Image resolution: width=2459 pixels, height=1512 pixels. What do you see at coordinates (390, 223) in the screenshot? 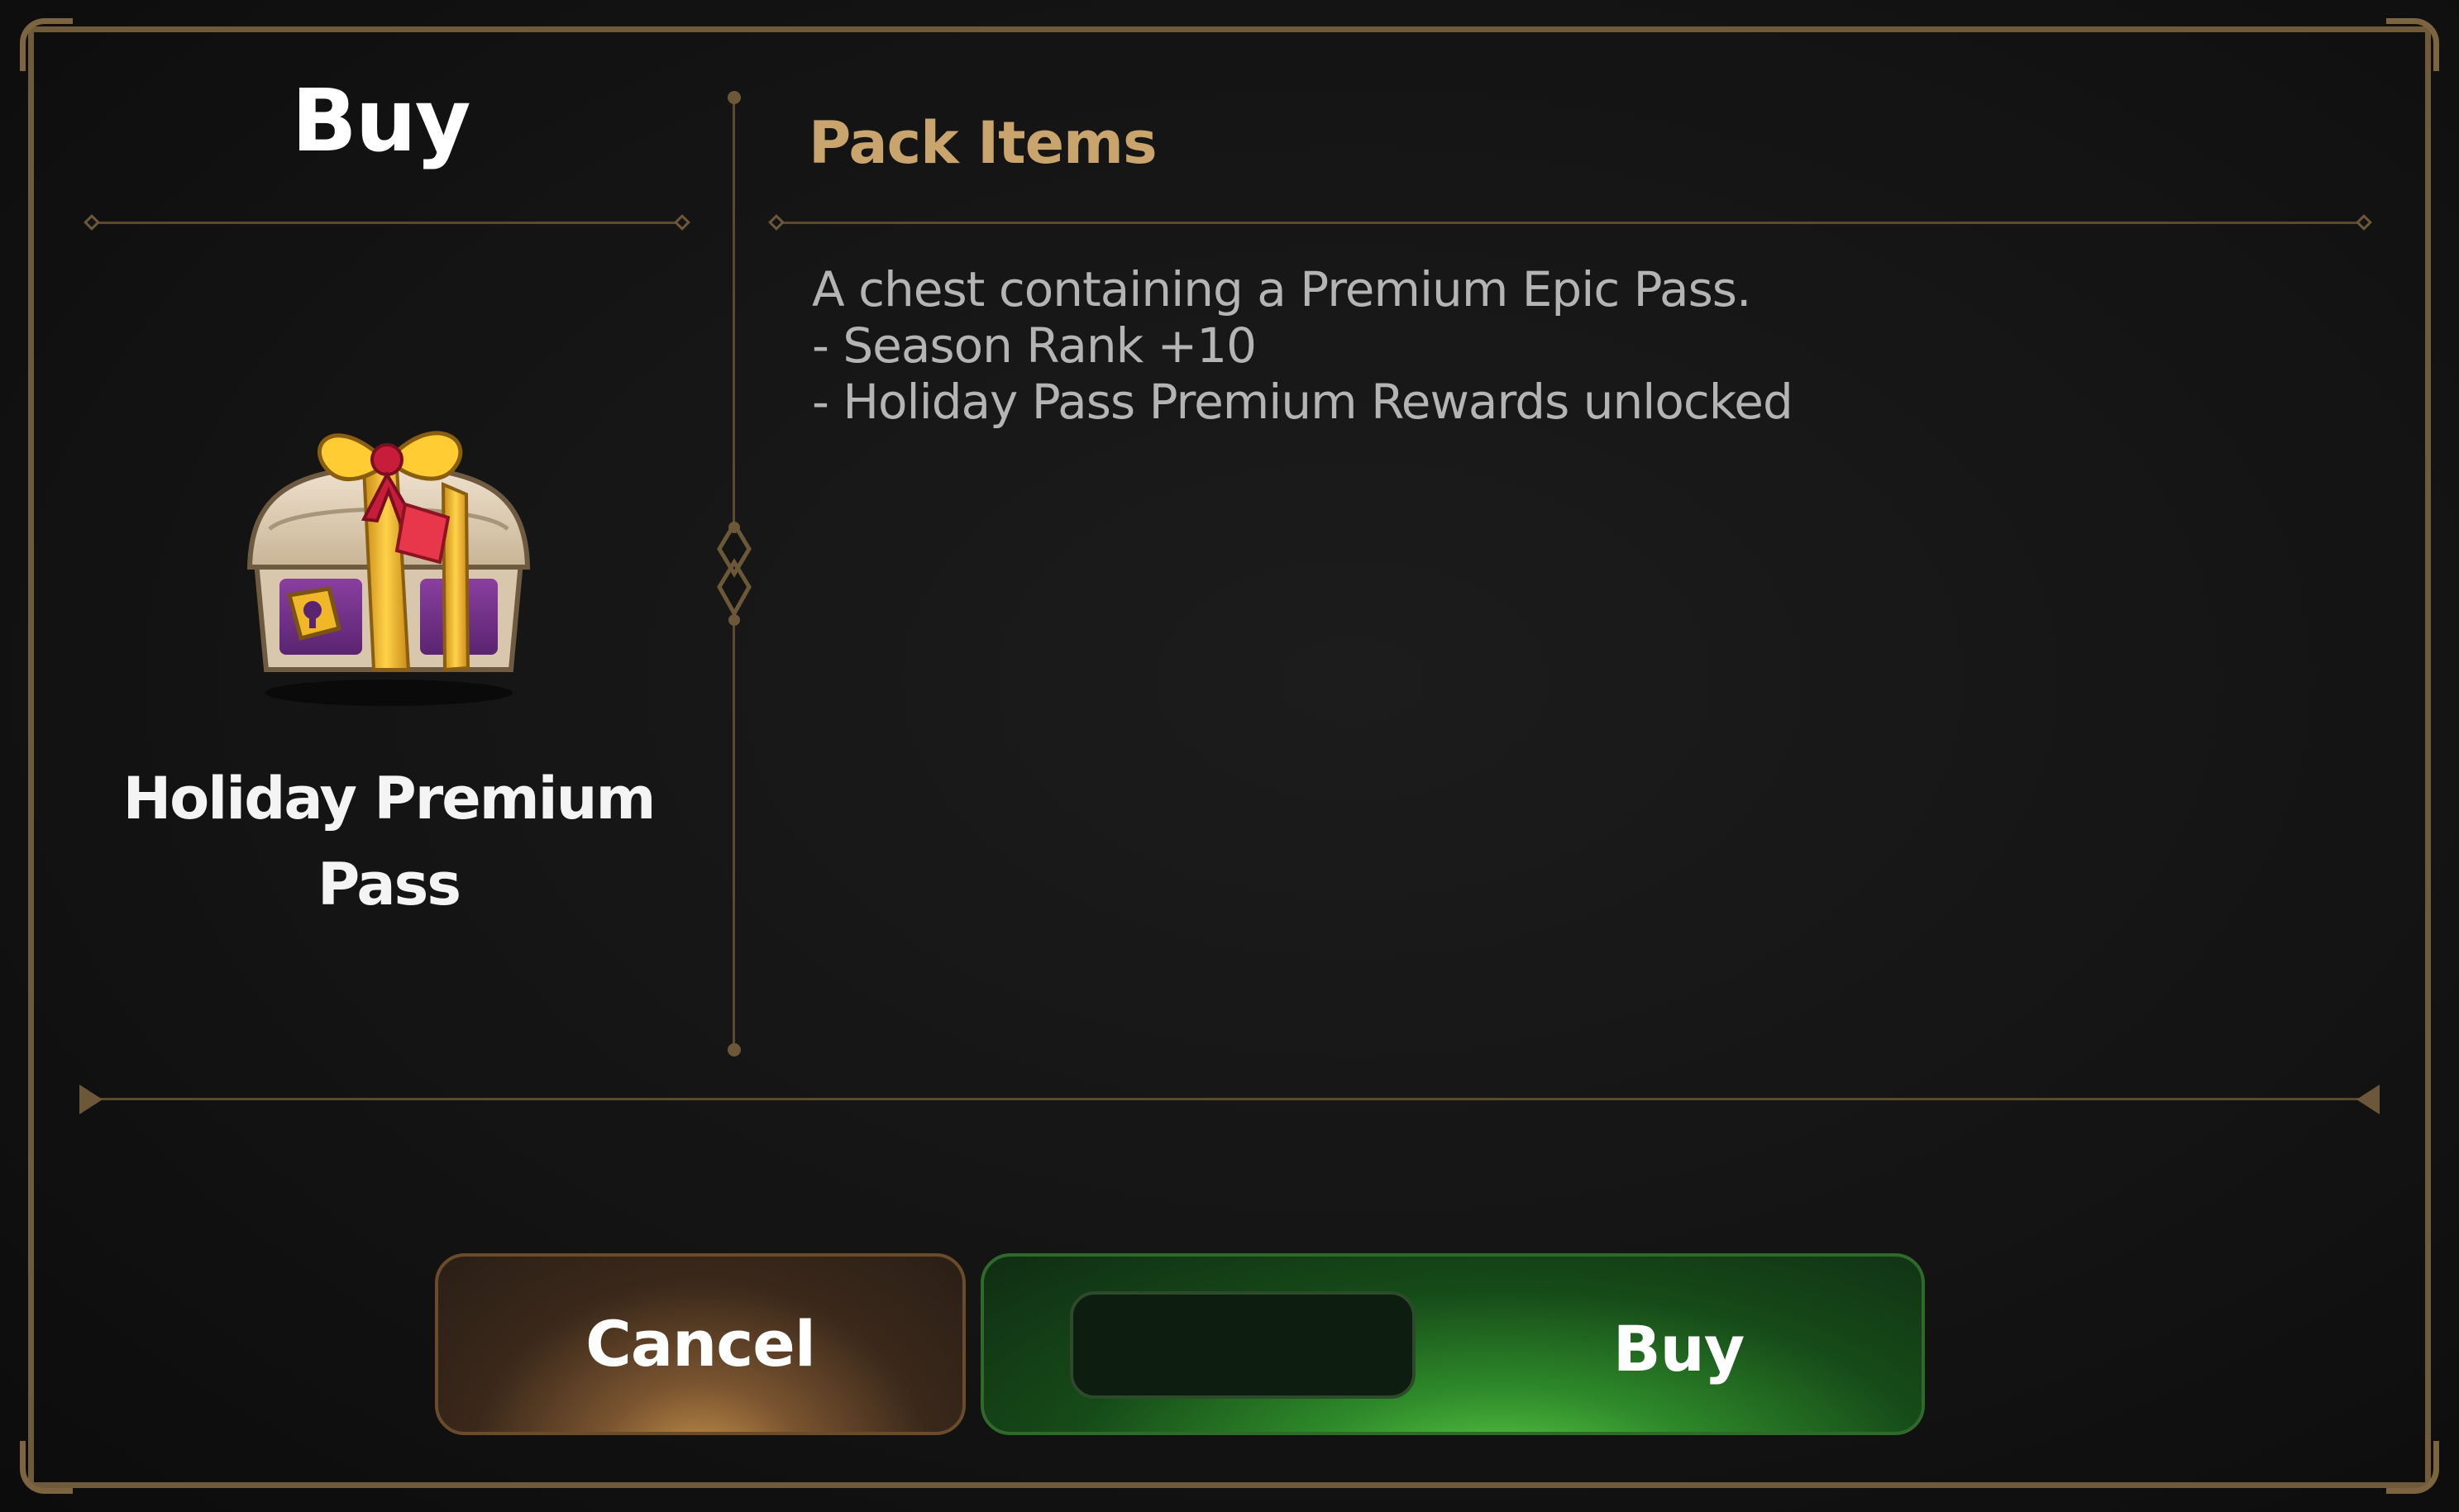
I see `title-divider` at bounding box center [390, 223].